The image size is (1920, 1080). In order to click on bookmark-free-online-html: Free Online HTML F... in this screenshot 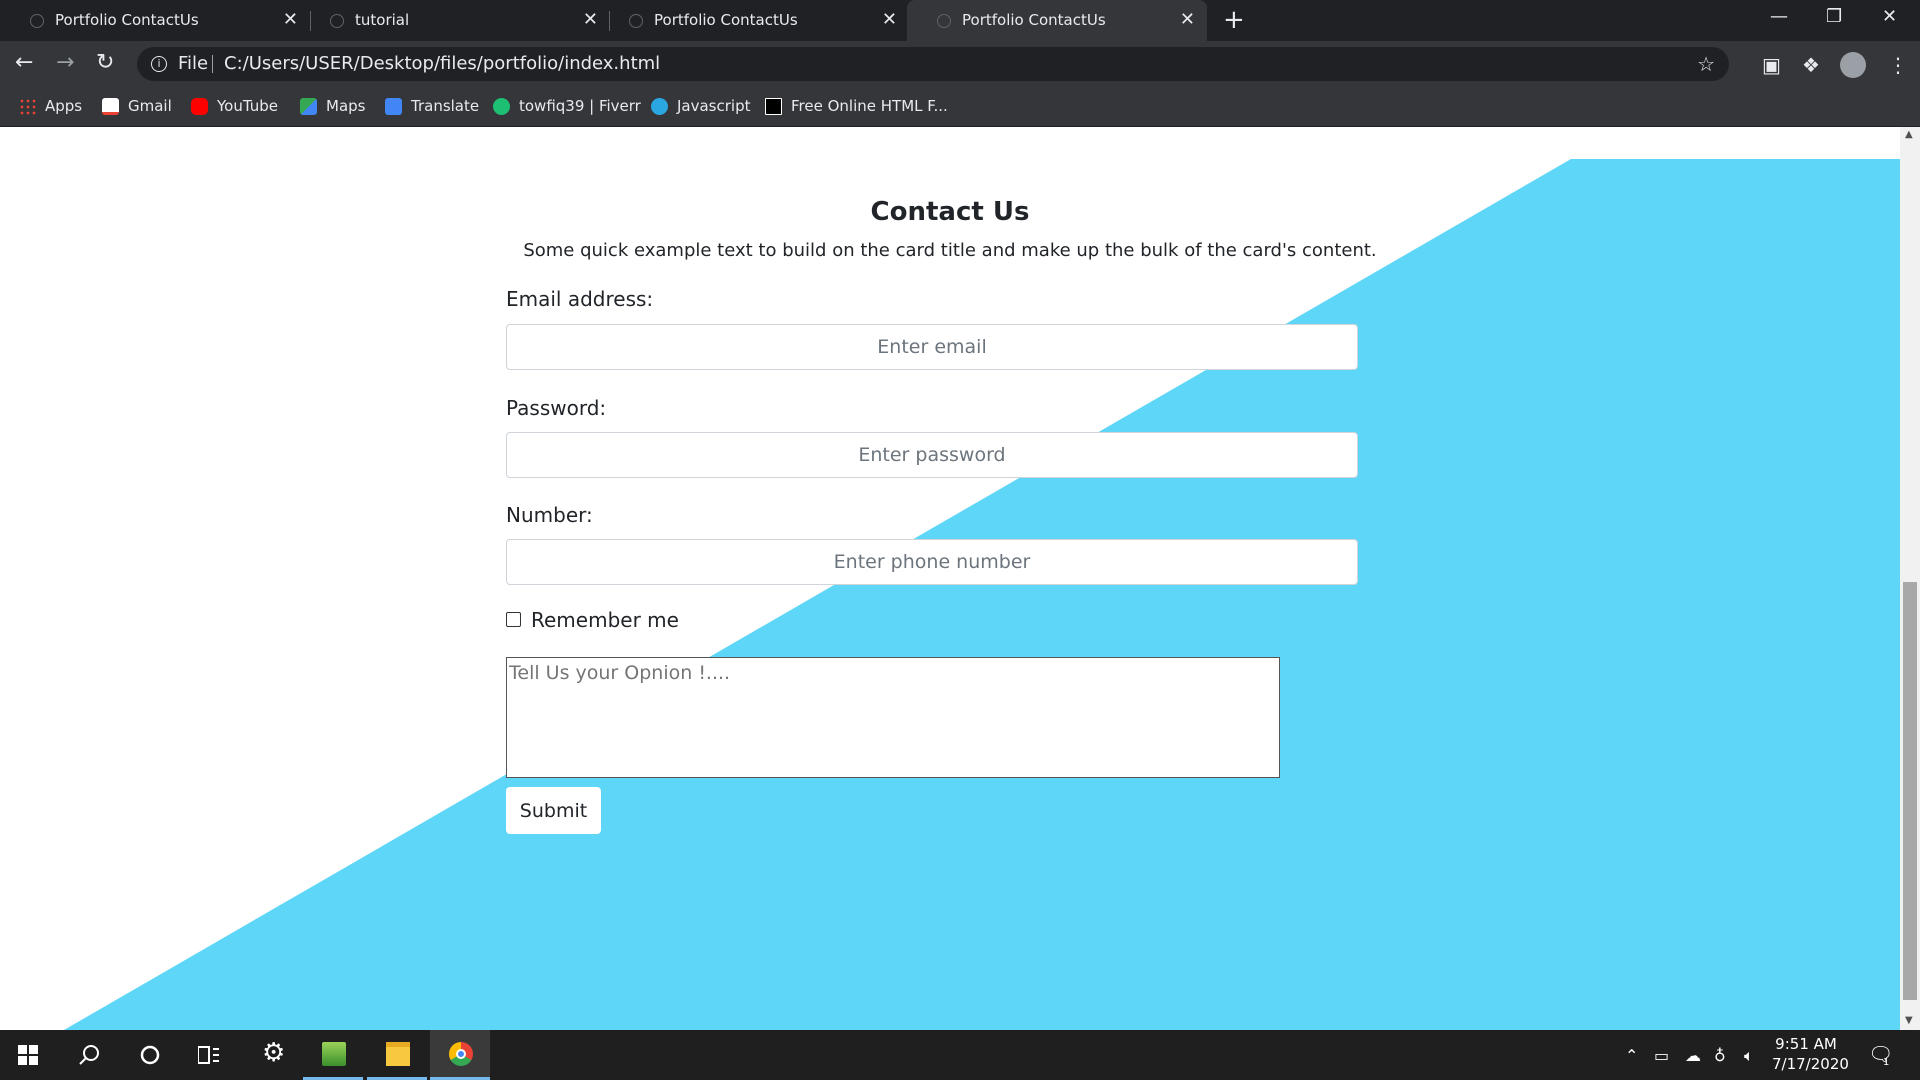, I will do `click(856, 106)`.